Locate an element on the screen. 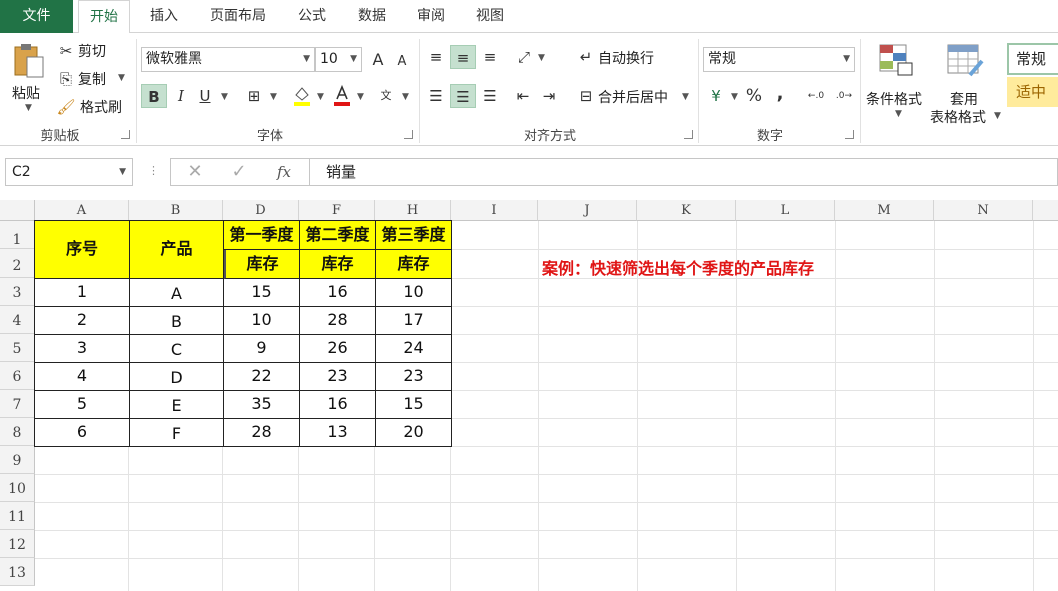 This screenshot has height=591, width=1058. confirm-icon: ✓ is located at coordinates (239, 172).